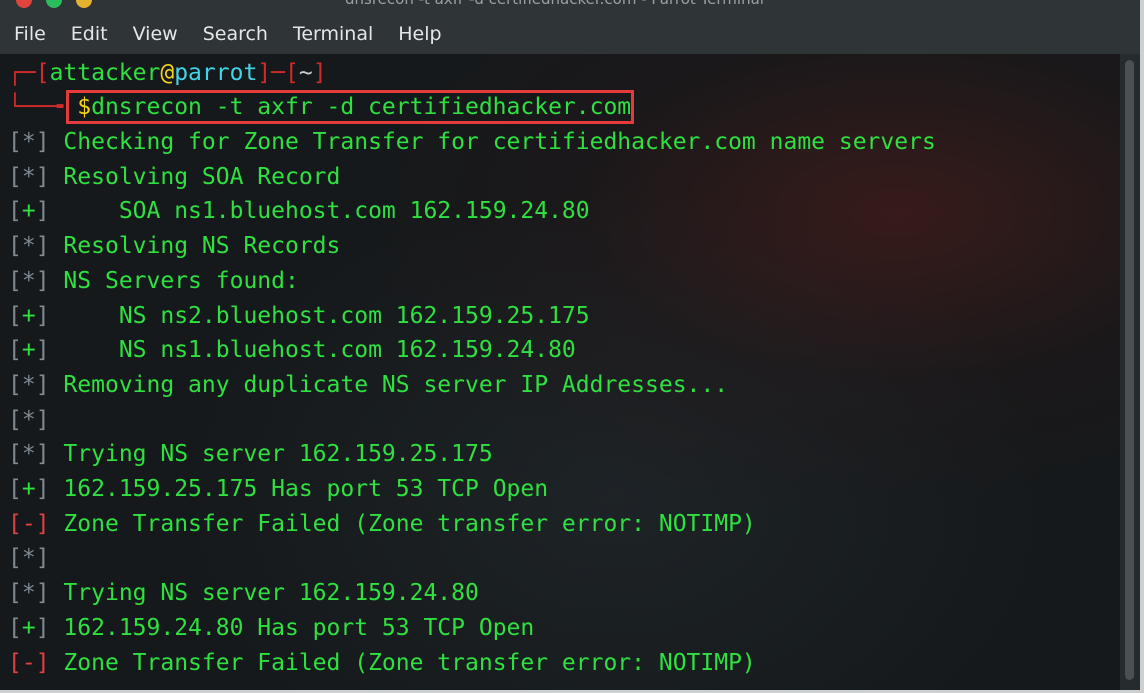 The width and height of the screenshot is (1144, 693). What do you see at coordinates (88, 34) in the screenshot?
I see `menu-edit: Edit` at bounding box center [88, 34].